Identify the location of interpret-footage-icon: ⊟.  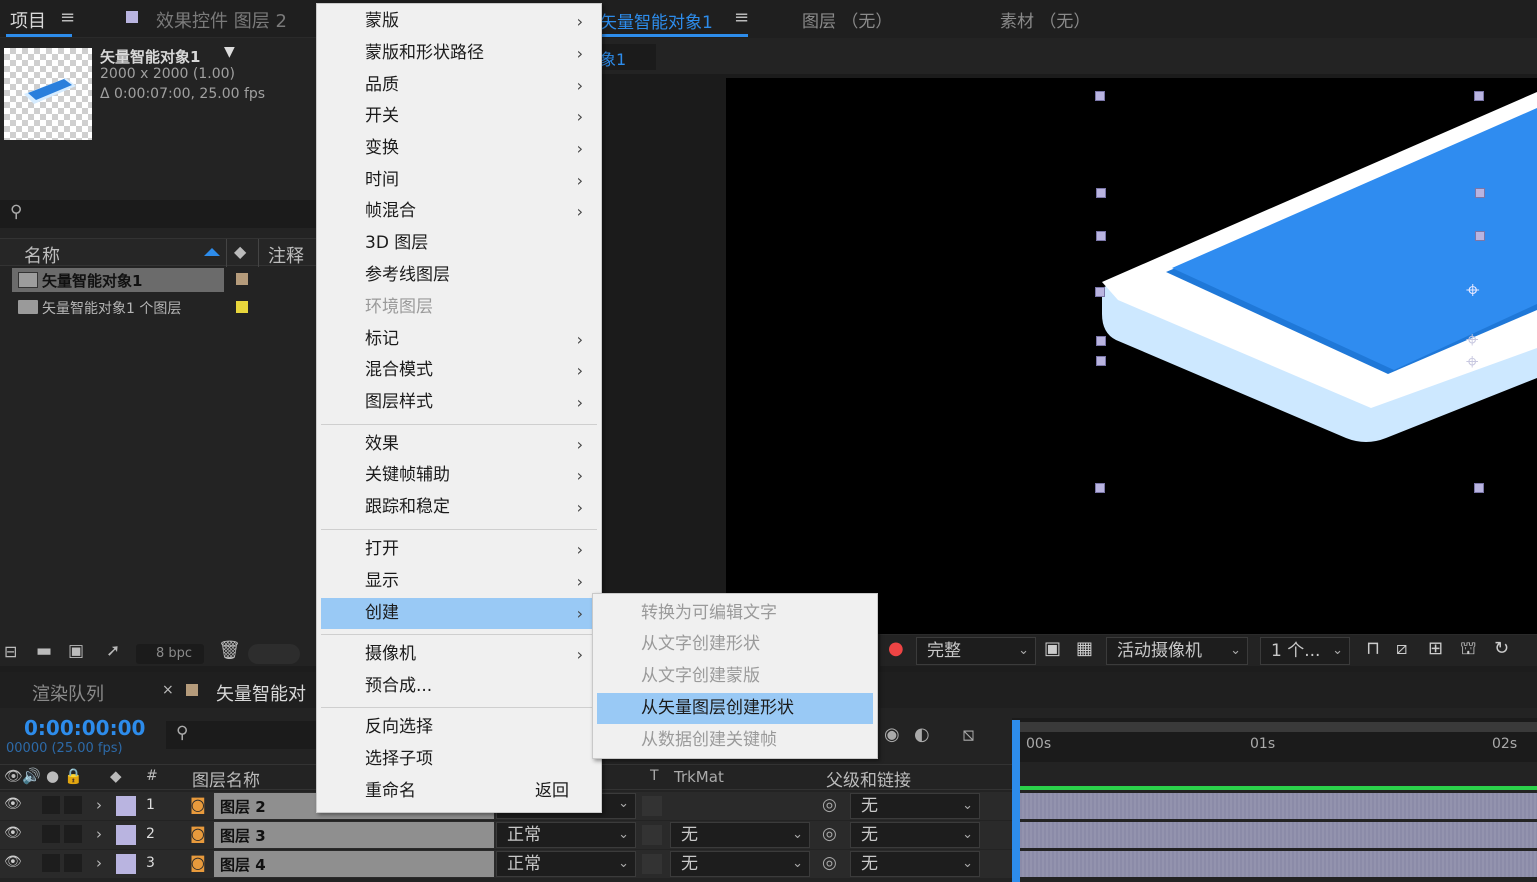
(10, 651).